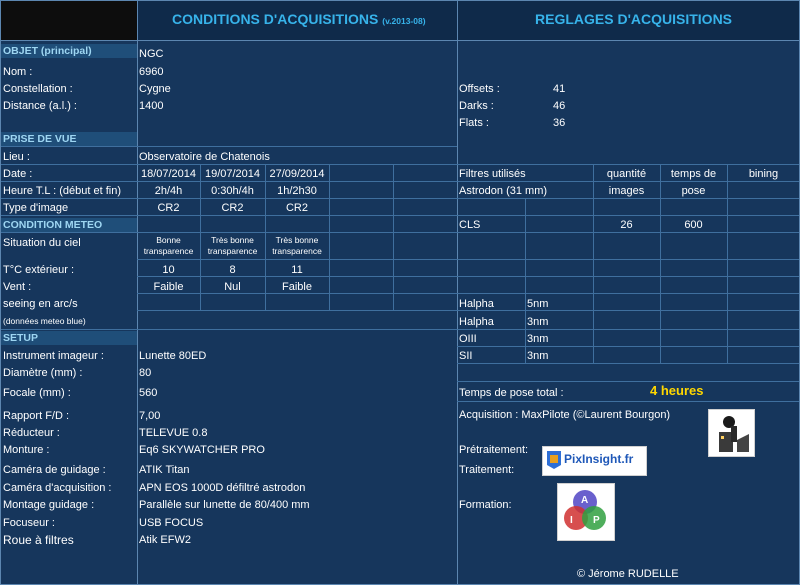 The height and width of the screenshot is (585, 800). Describe the element at coordinates (628, 574) in the screenshot. I see `credit: © Jérome RUDELLE` at that location.